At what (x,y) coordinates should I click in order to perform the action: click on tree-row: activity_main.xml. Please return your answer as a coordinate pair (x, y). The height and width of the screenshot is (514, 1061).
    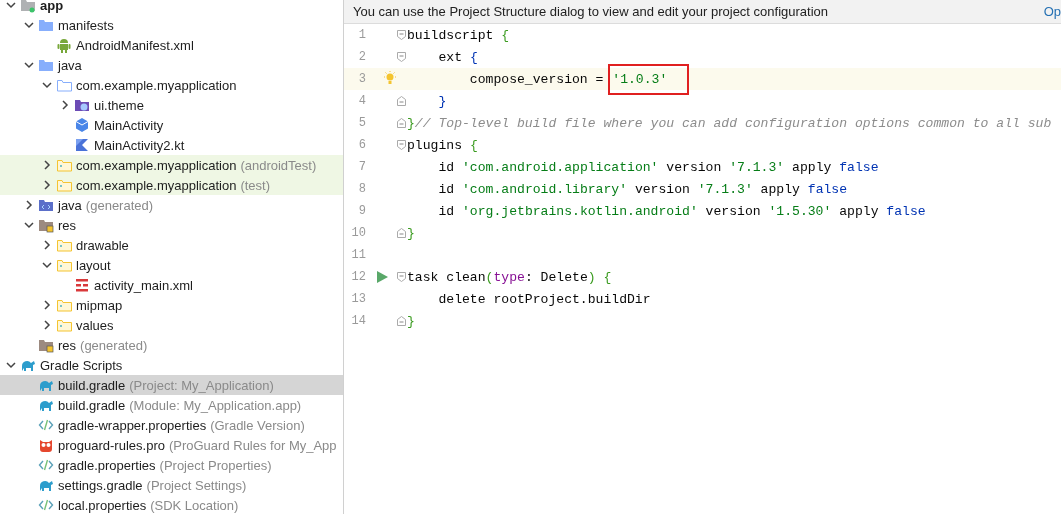
    Looking at the image, I should click on (171, 285).